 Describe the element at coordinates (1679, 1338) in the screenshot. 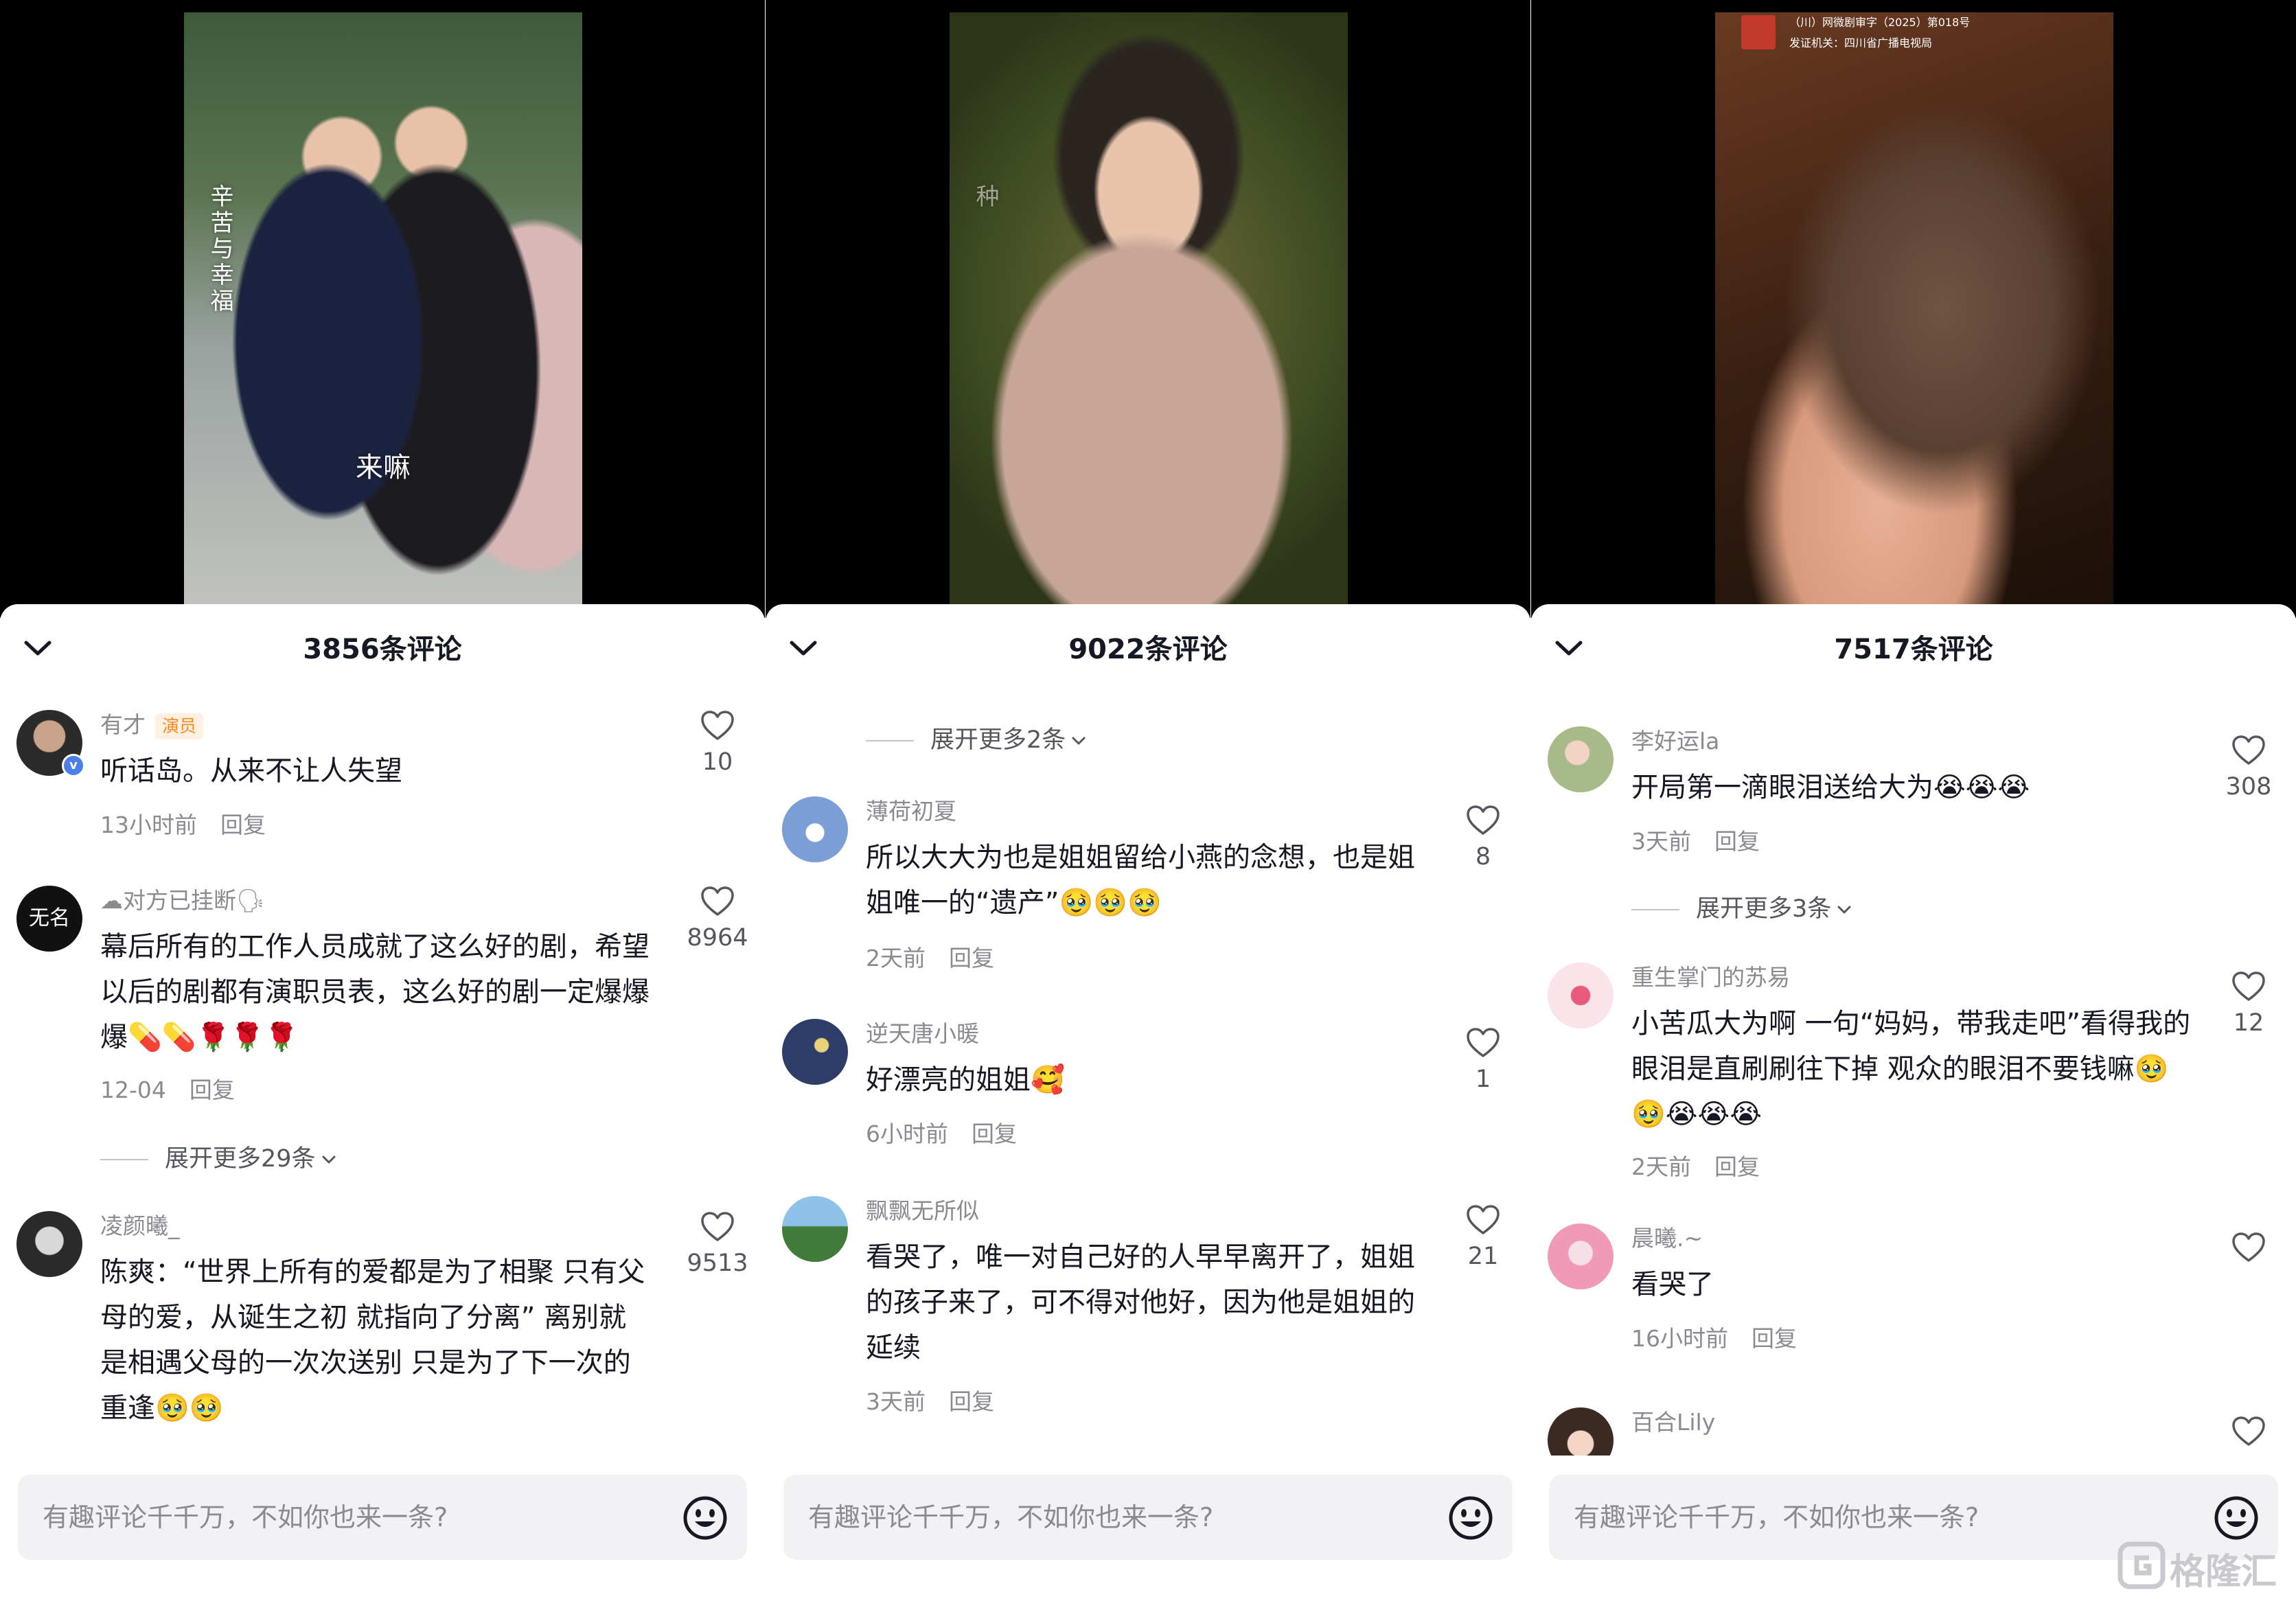

I see `comment-time: 16小时前` at that location.